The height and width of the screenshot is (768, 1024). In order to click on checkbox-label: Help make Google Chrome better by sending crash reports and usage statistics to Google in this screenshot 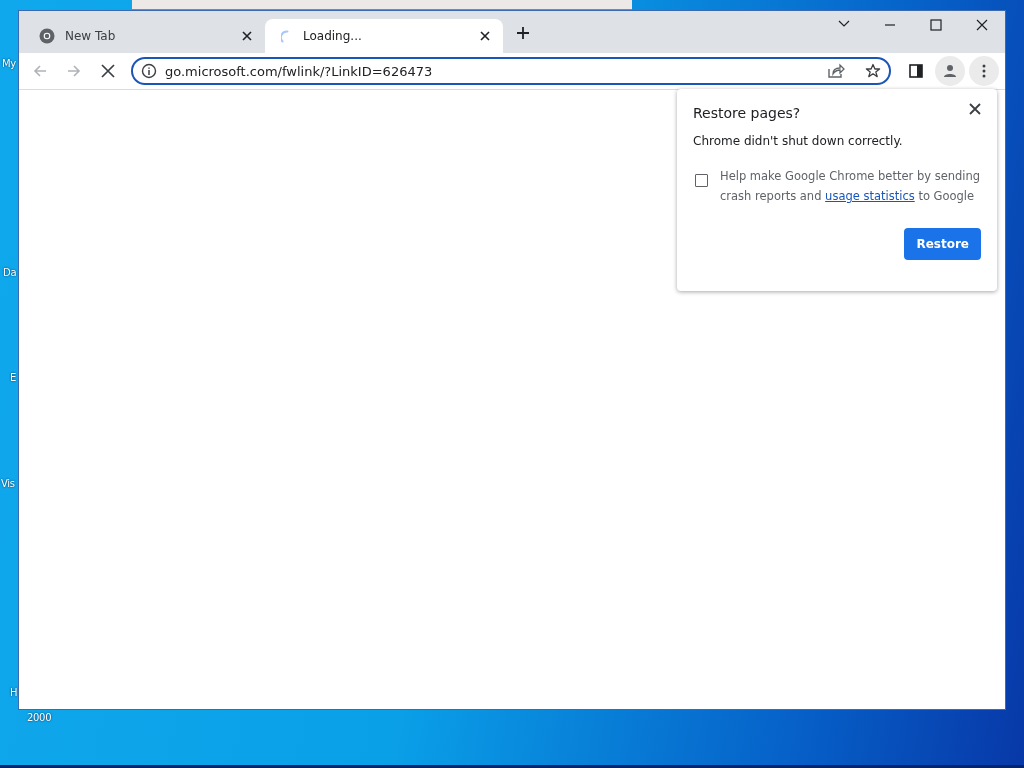, I will do `click(850, 186)`.